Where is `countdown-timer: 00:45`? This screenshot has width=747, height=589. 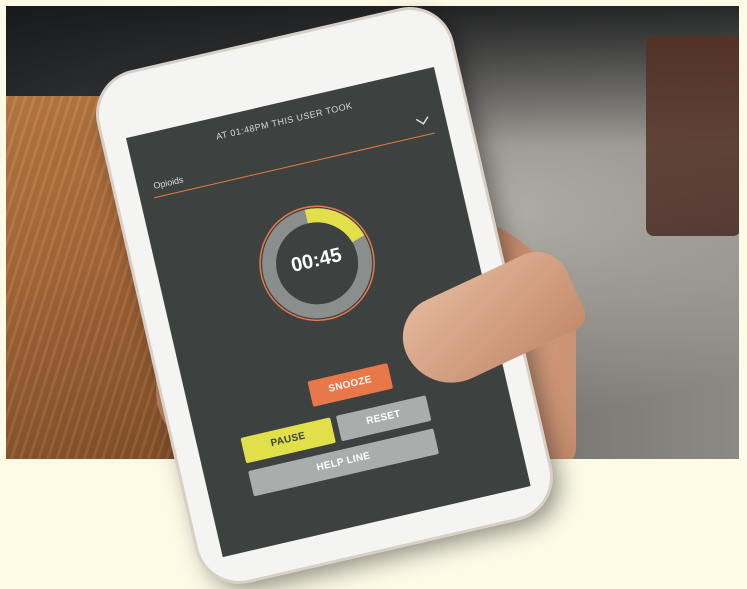
countdown-timer: 00:45 is located at coordinates (317, 263).